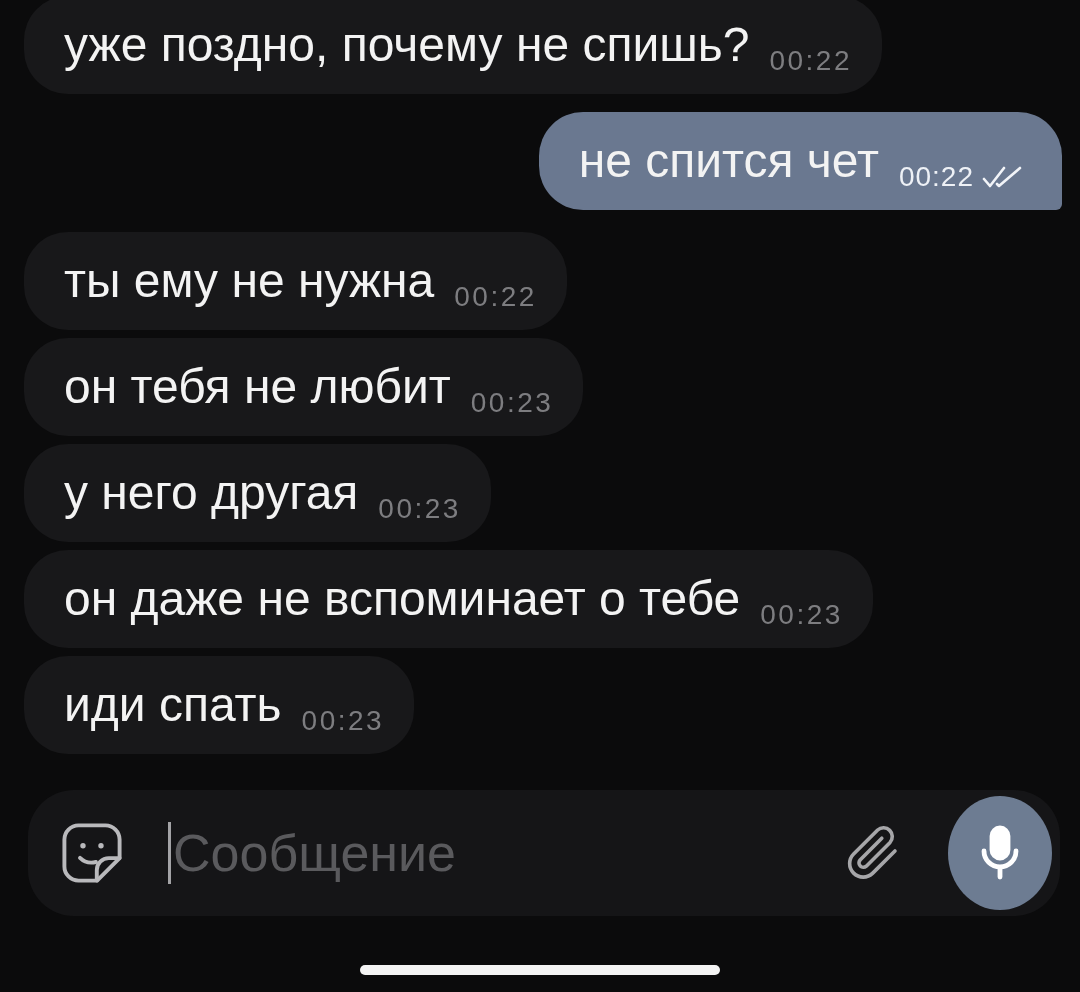  I want to click on microphone-button, so click(1000, 853).